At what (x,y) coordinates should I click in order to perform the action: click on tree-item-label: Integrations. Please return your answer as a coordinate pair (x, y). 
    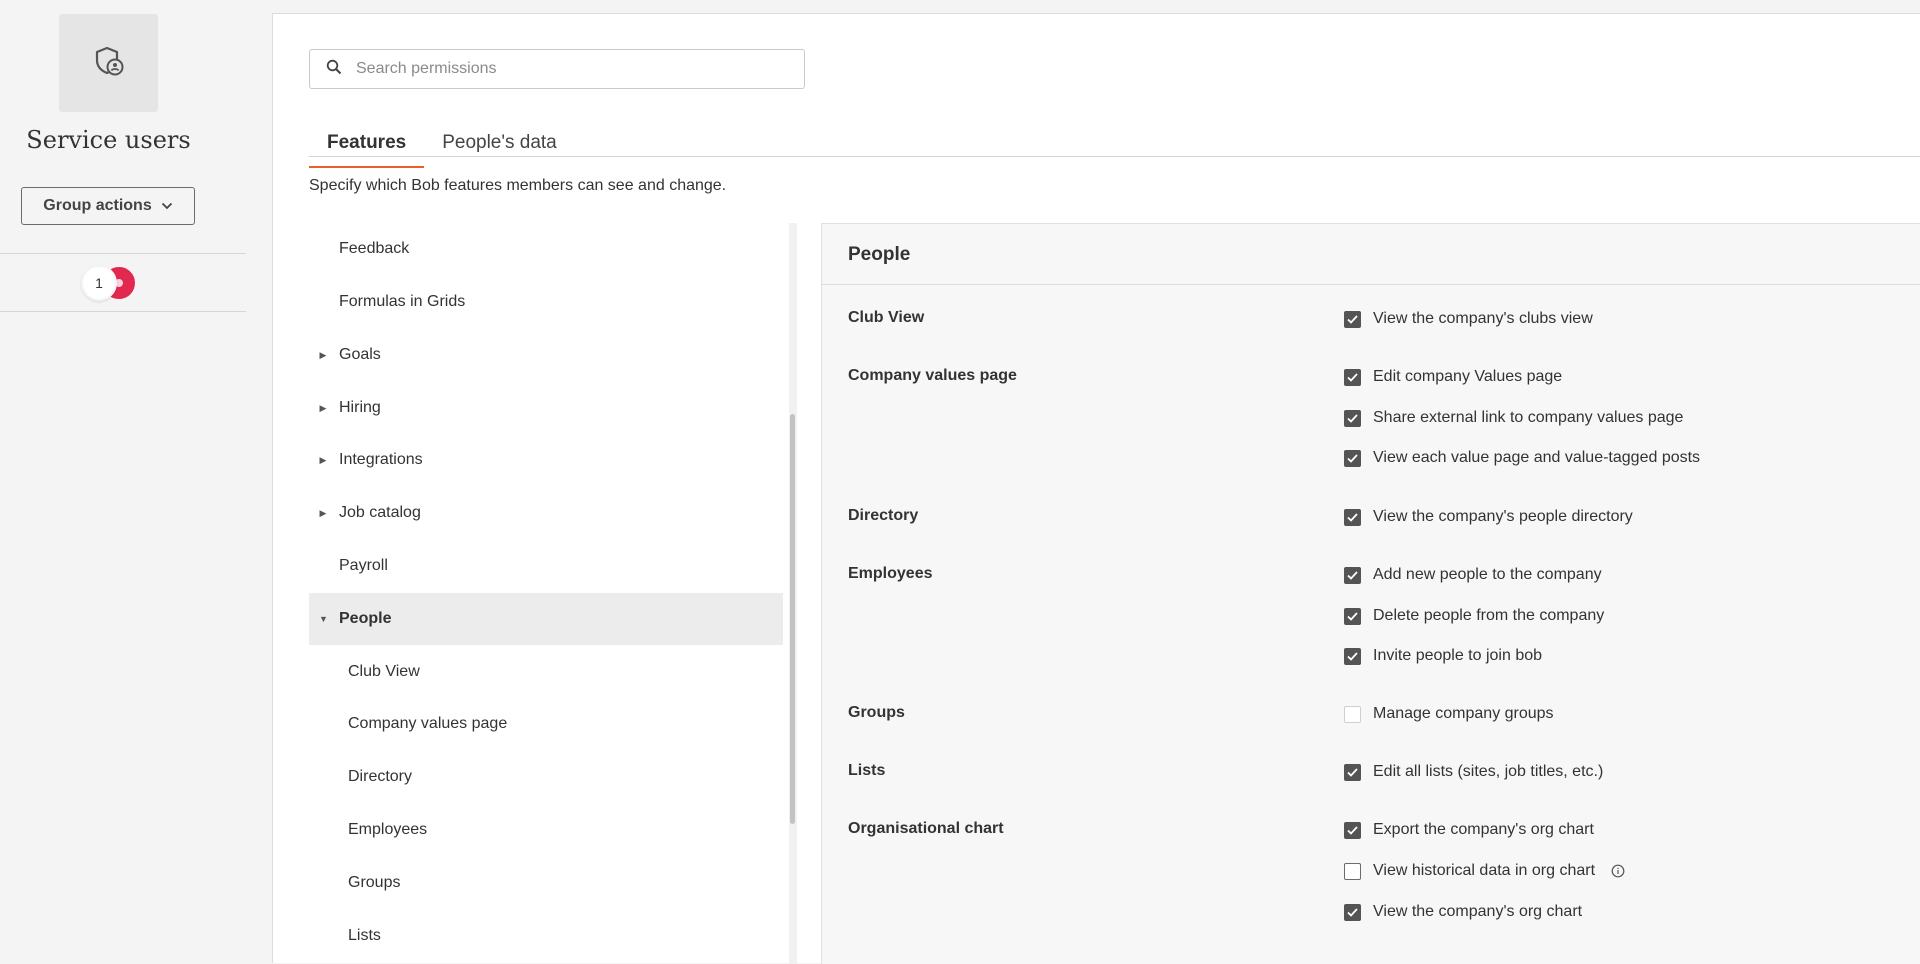
    Looking at the image, I should click on (381, 459).